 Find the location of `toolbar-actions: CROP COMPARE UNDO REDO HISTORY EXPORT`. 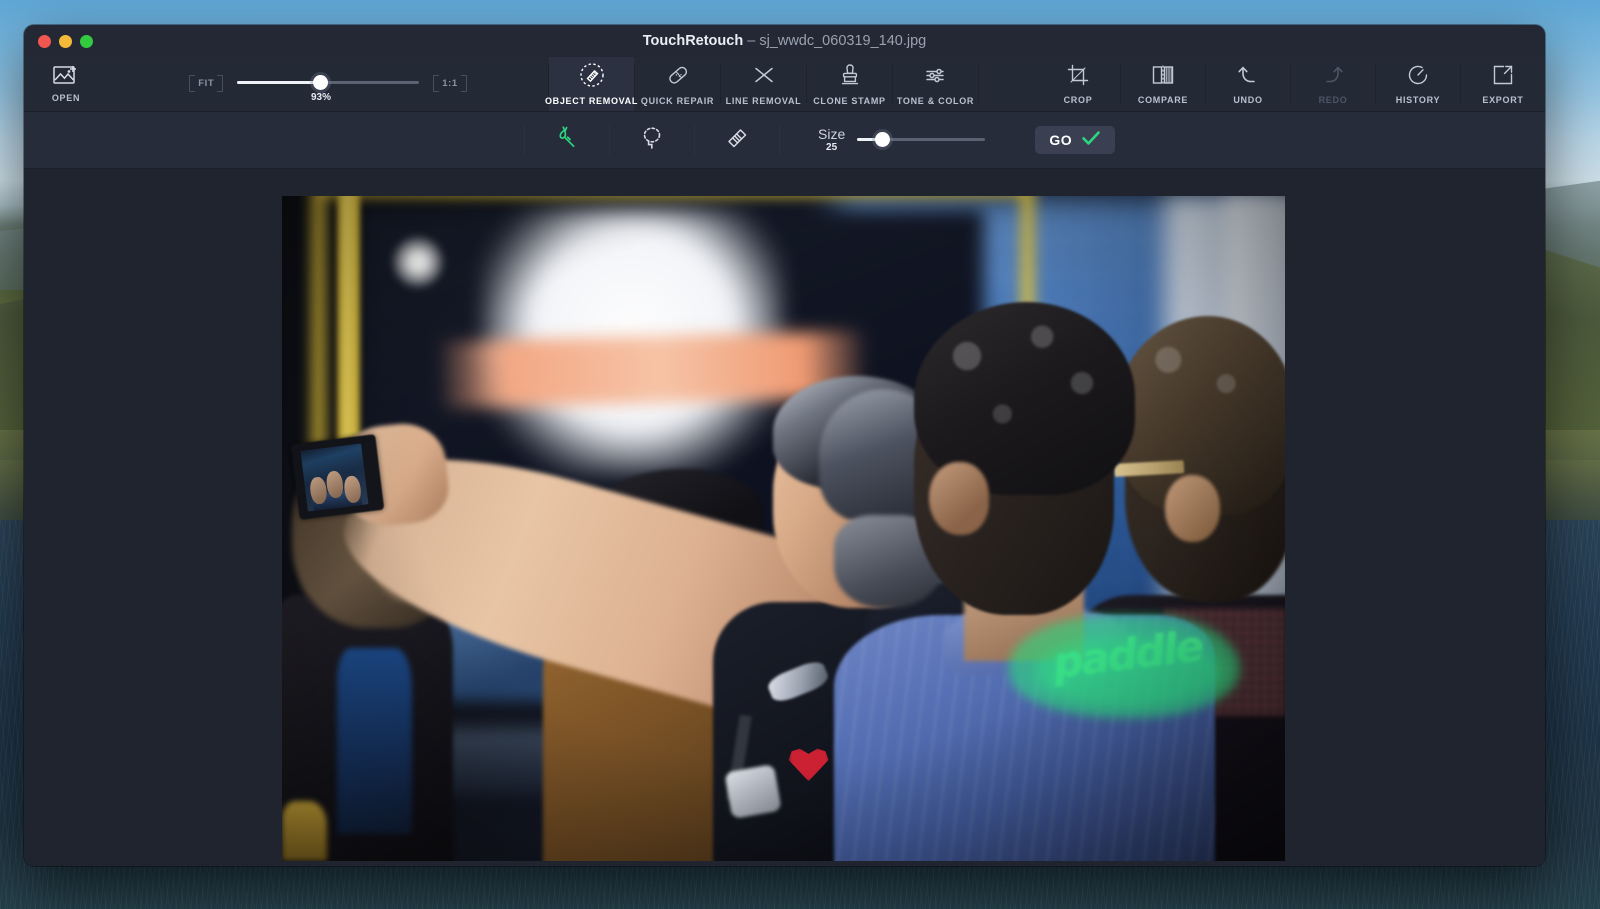

toolbar-actions: CROP COMPARE UNDO REDO HISTORY EXPORT is located at coordinates (1290, 84).